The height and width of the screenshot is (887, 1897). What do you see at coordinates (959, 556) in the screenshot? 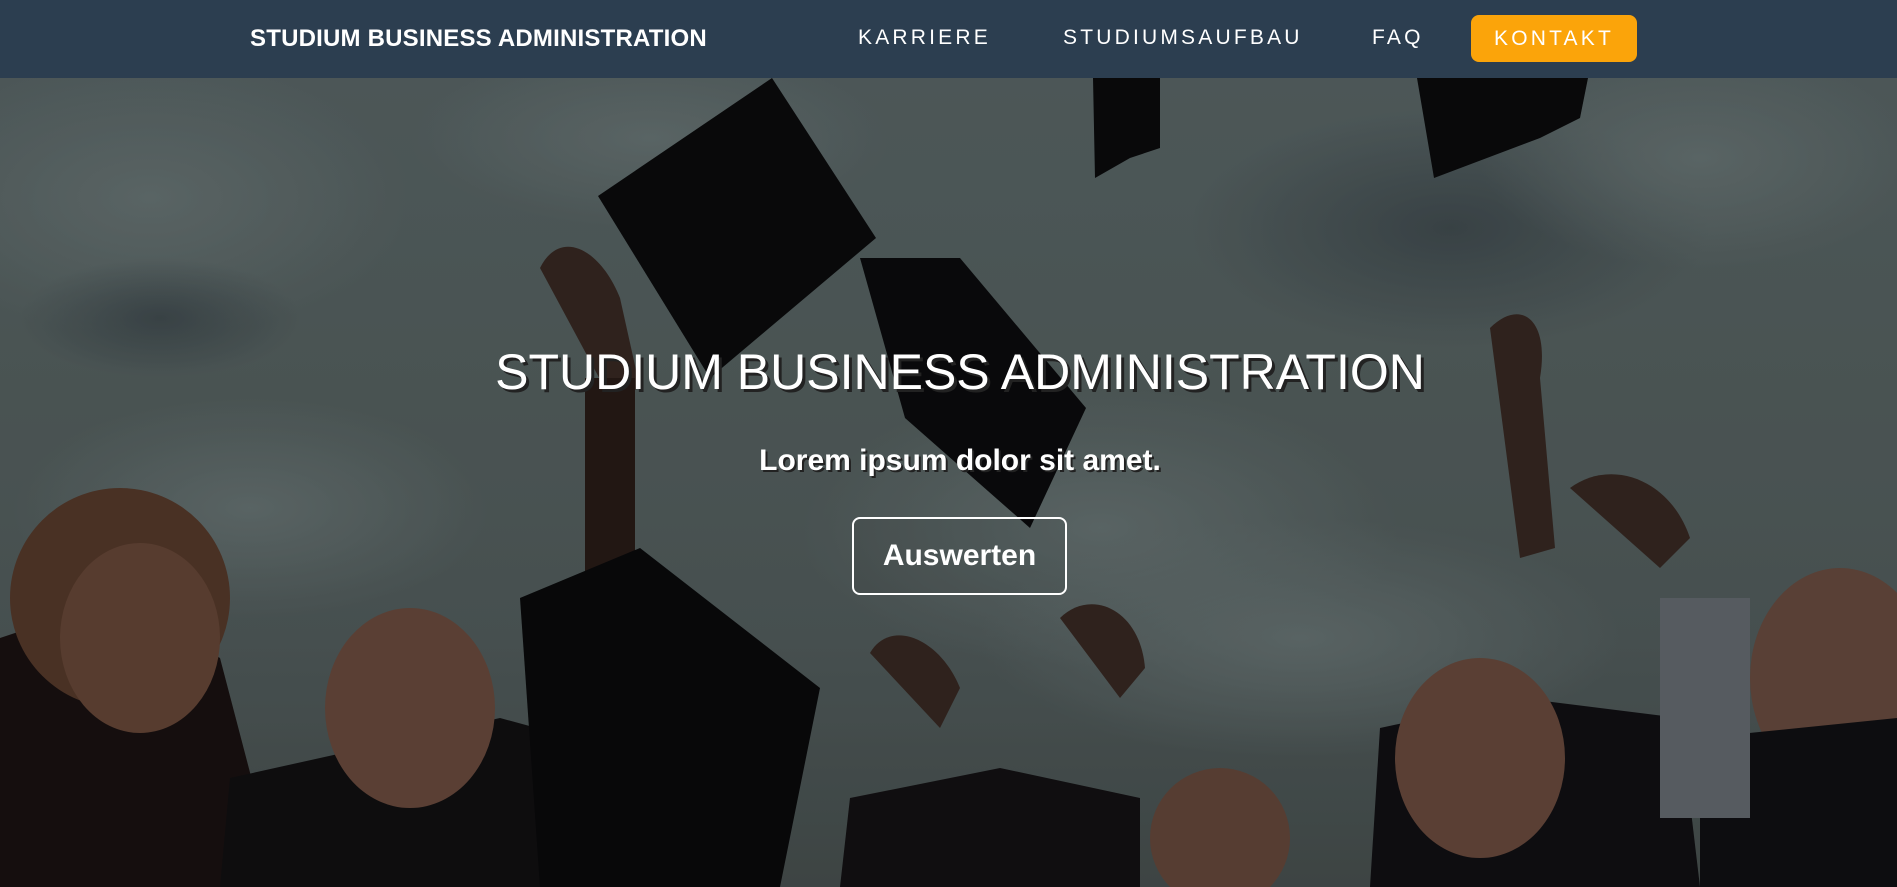
I see `auswerten-button: Auswerten` at bounding box center [959, 556].